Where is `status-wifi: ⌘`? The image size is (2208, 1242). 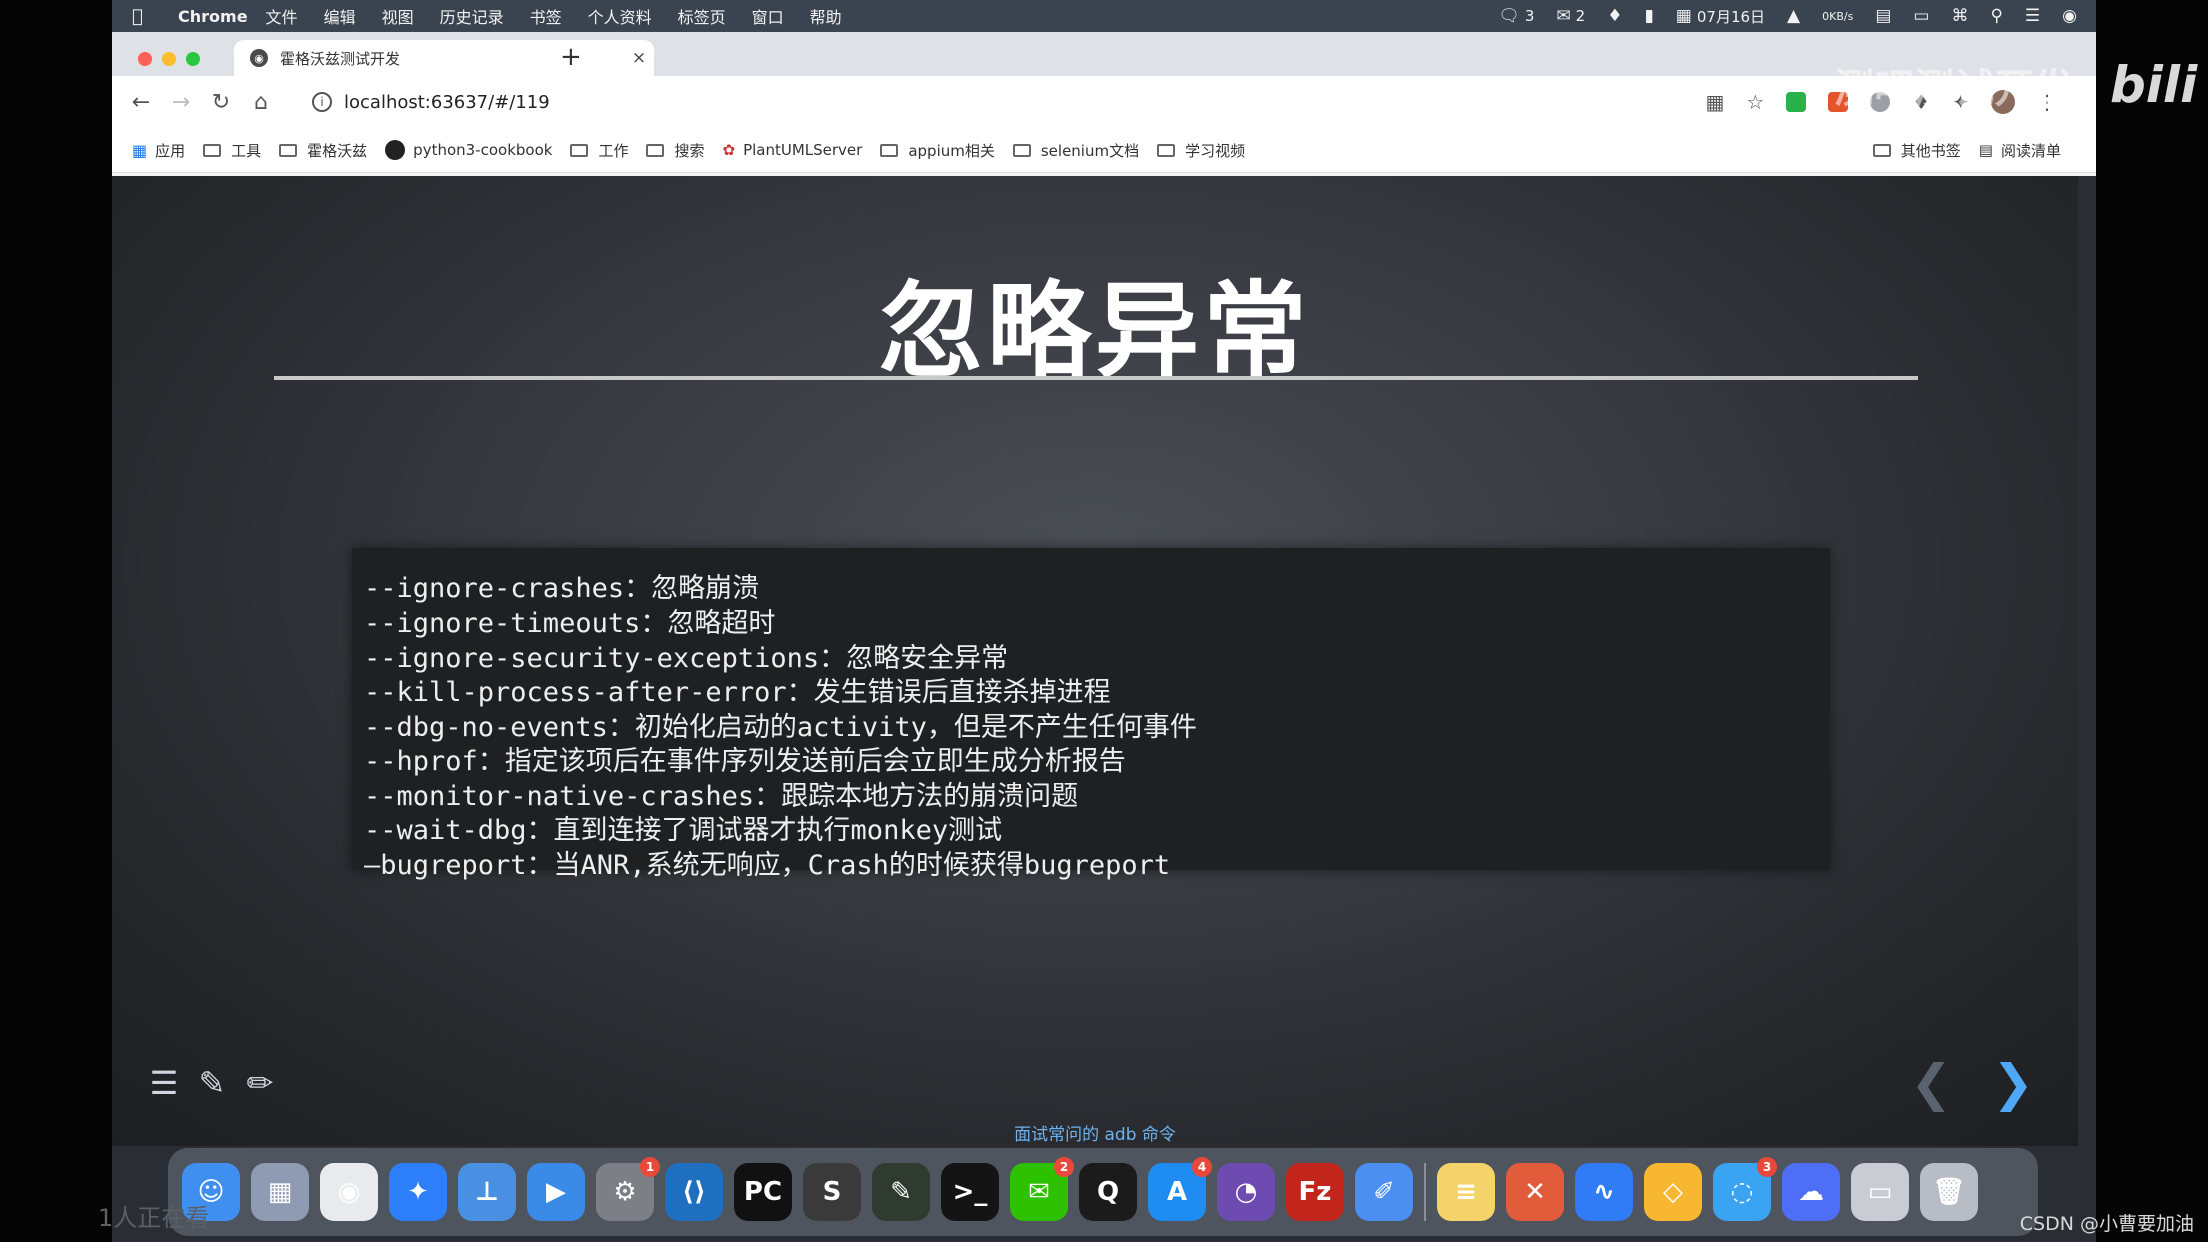 status-wifi: ⌘ is located at coordinates (1959, 16).